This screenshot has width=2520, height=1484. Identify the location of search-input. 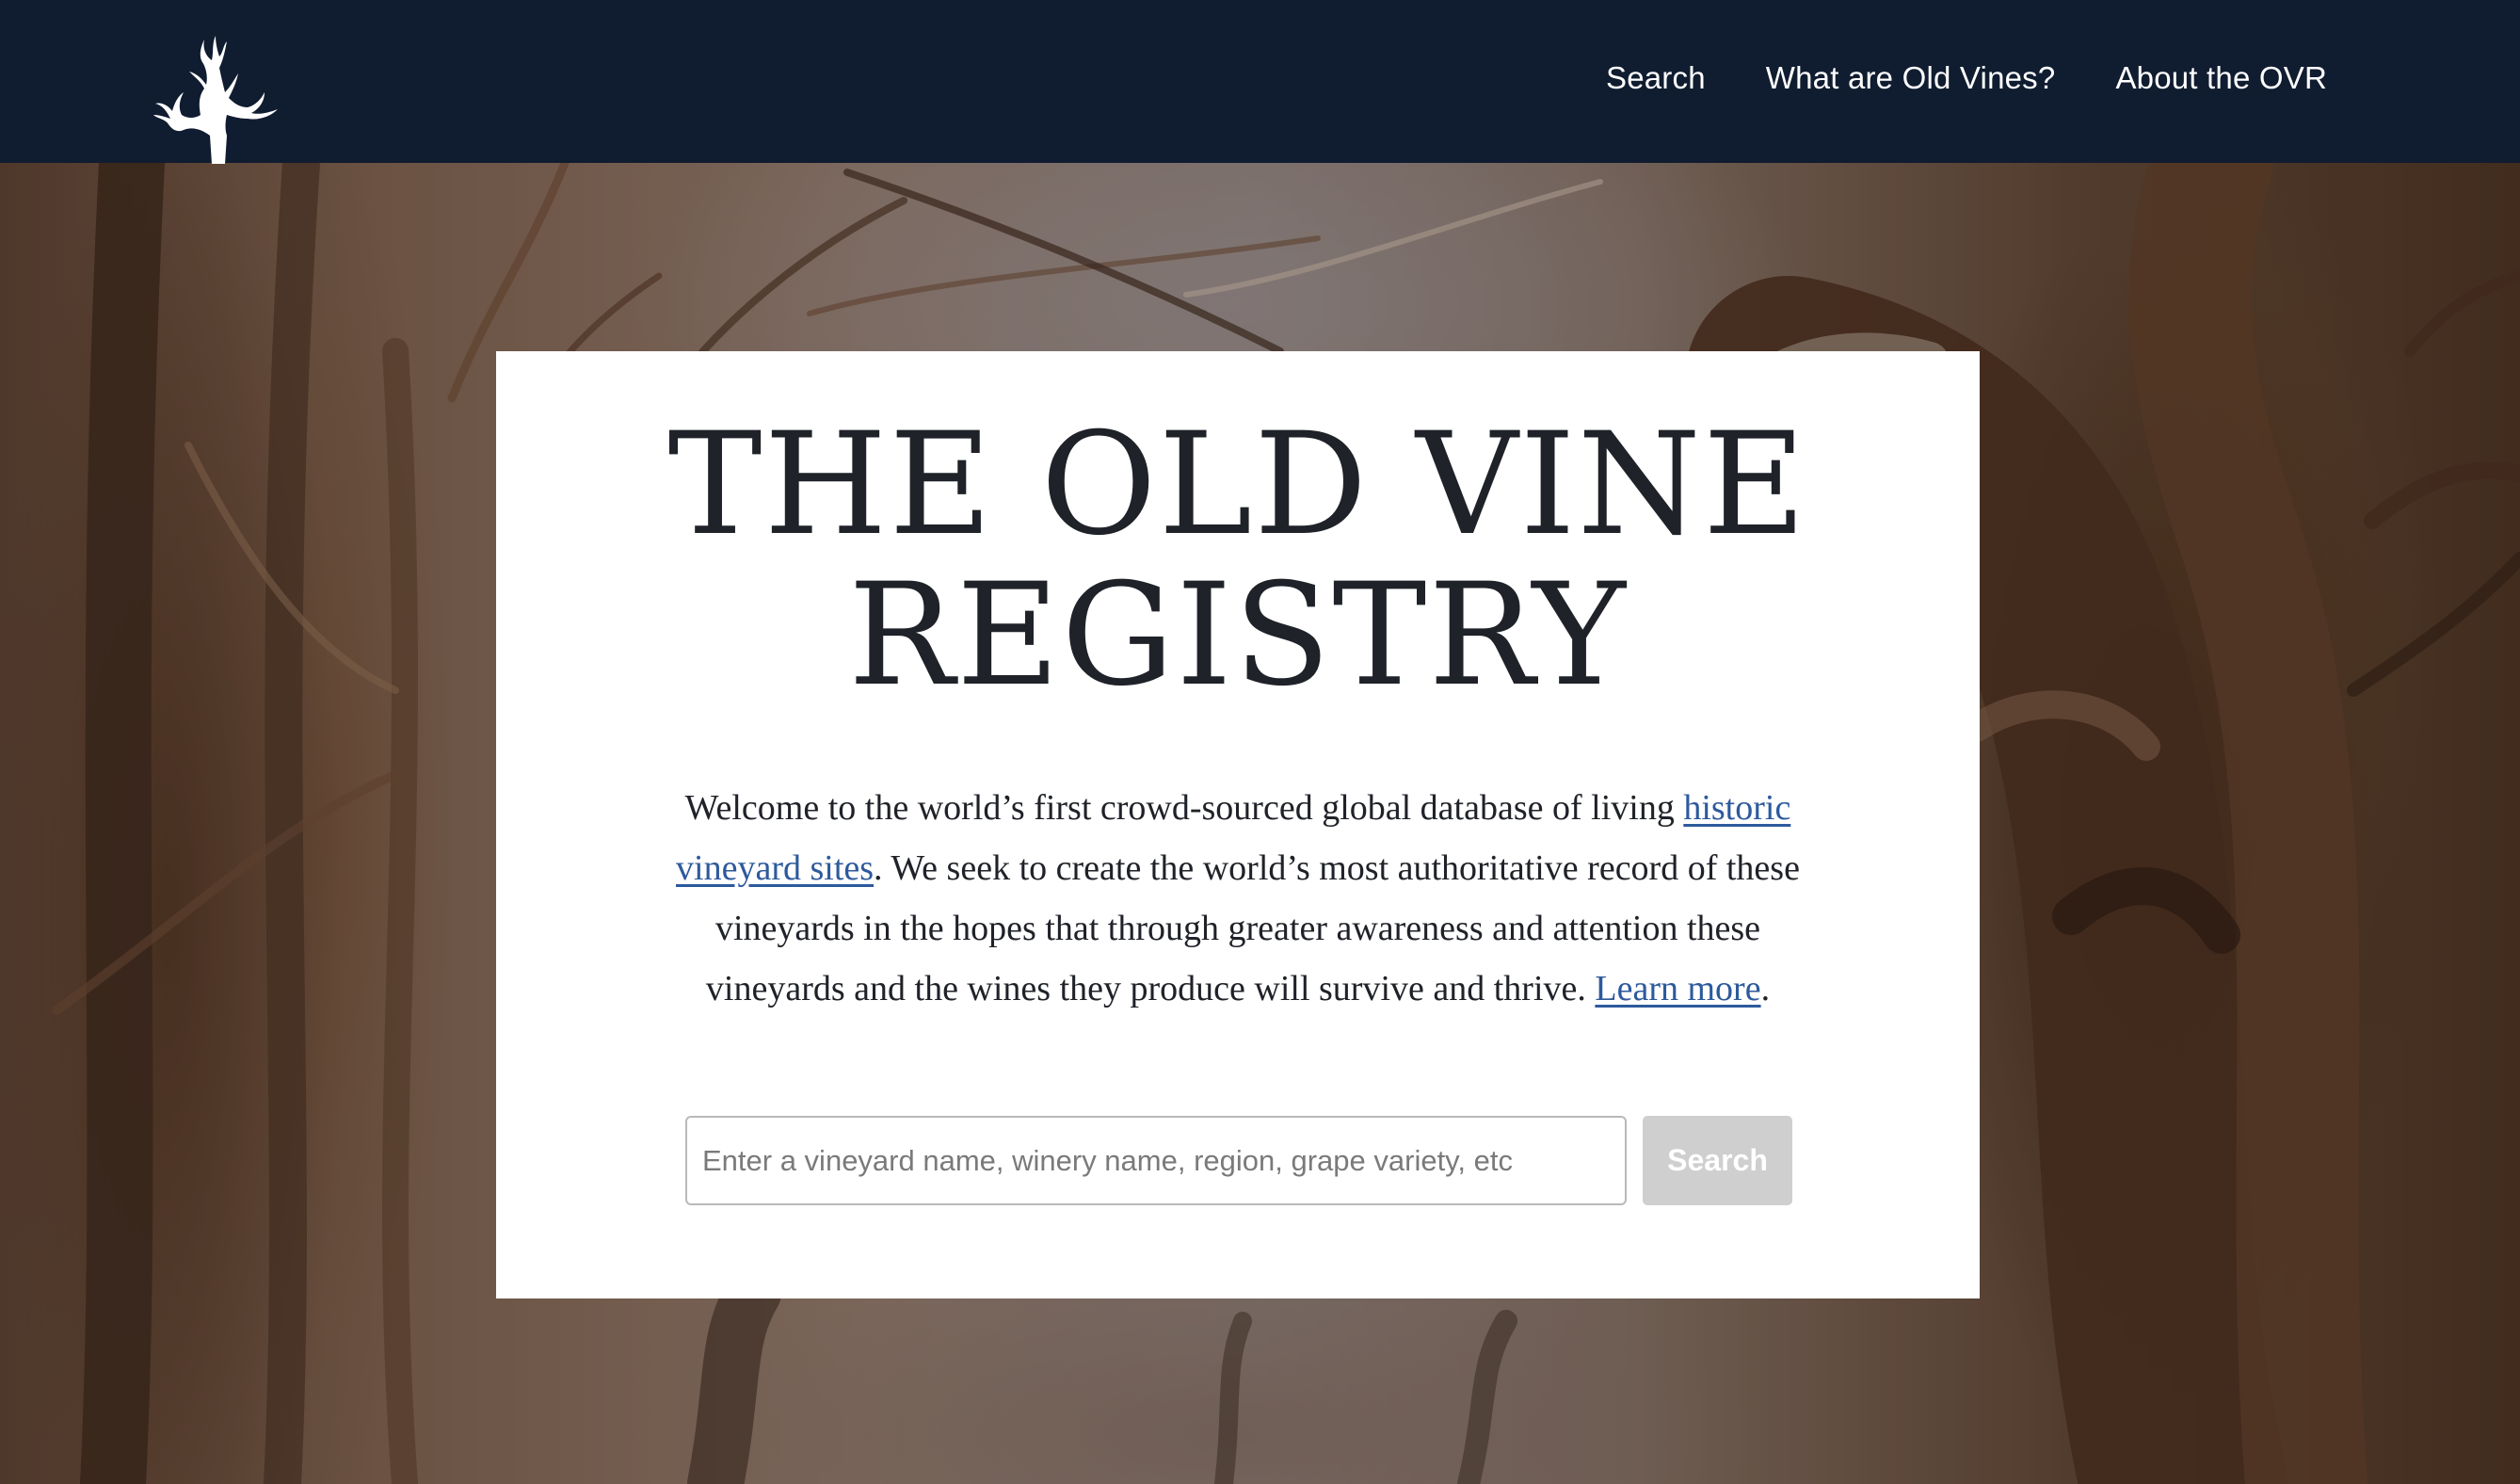
(1156, 1160).